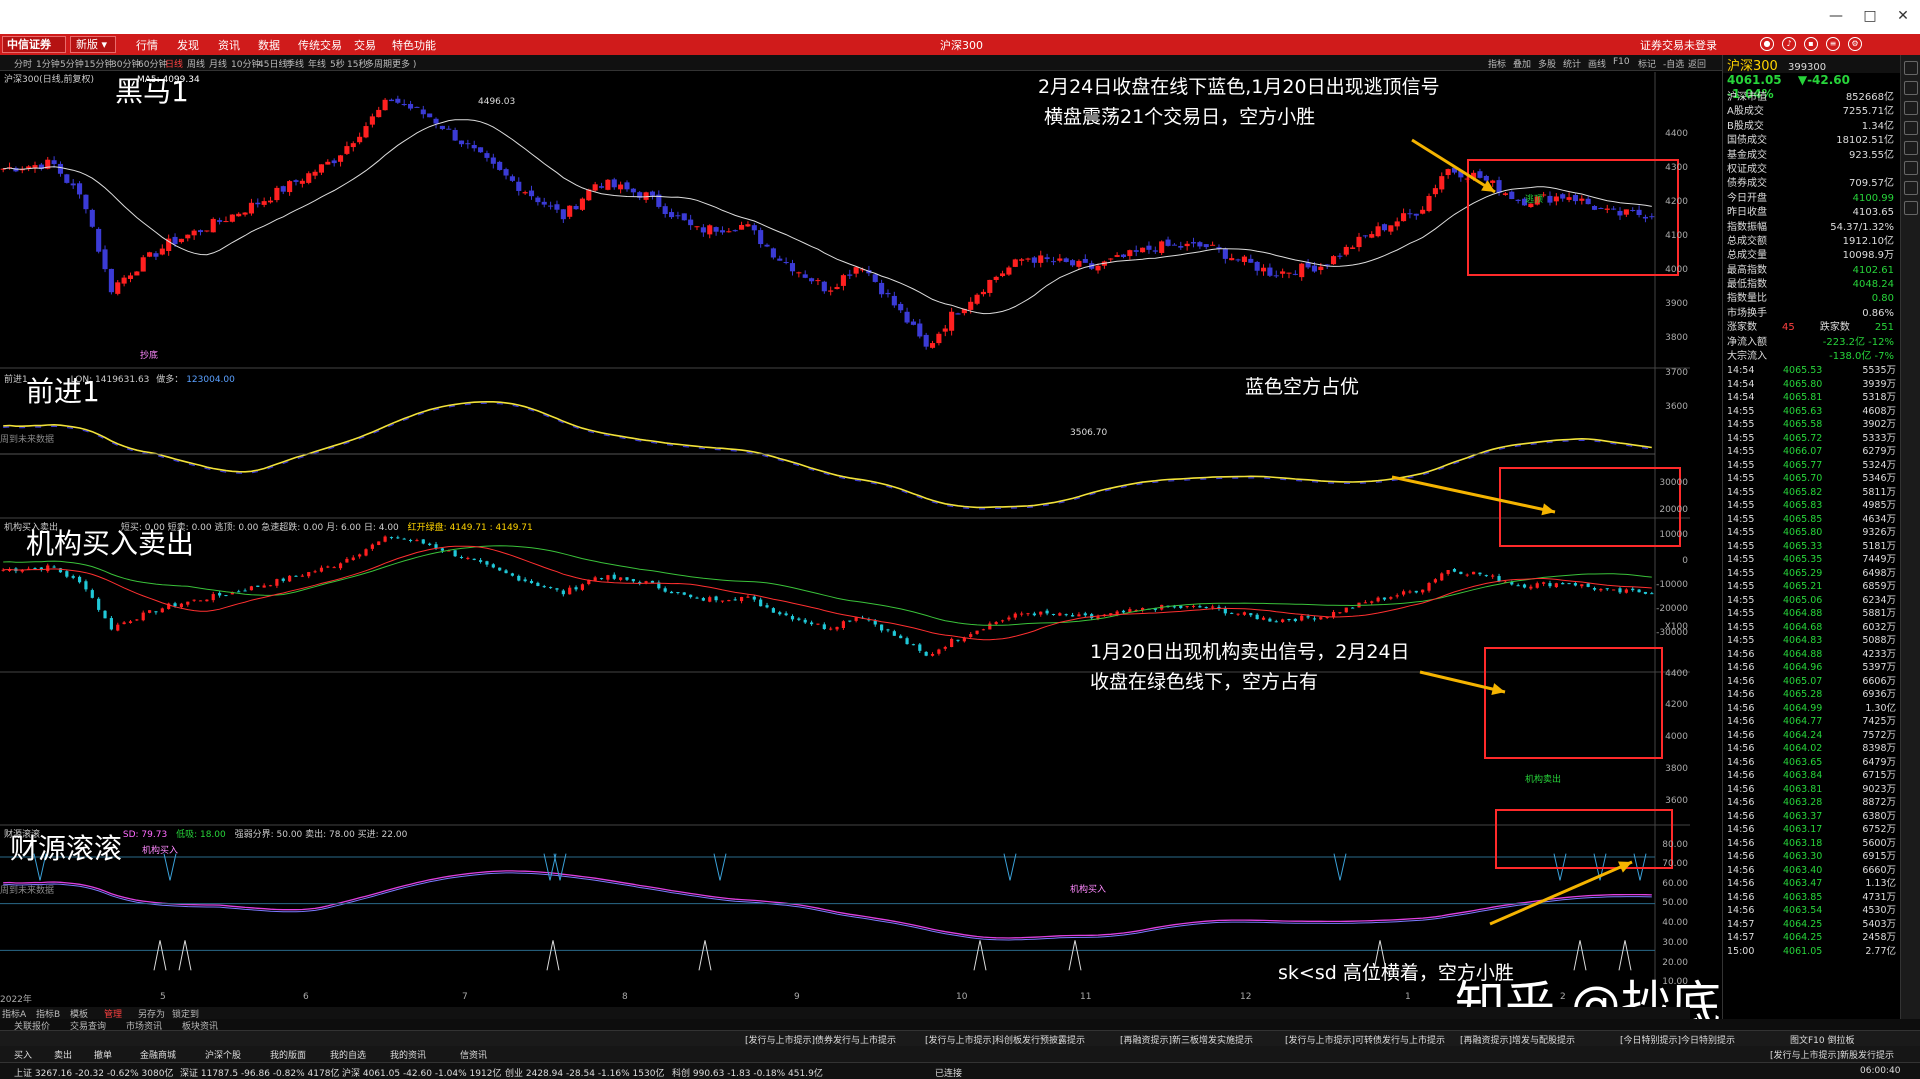  I want to click on list-icon: ≡, so click(1833, 44).